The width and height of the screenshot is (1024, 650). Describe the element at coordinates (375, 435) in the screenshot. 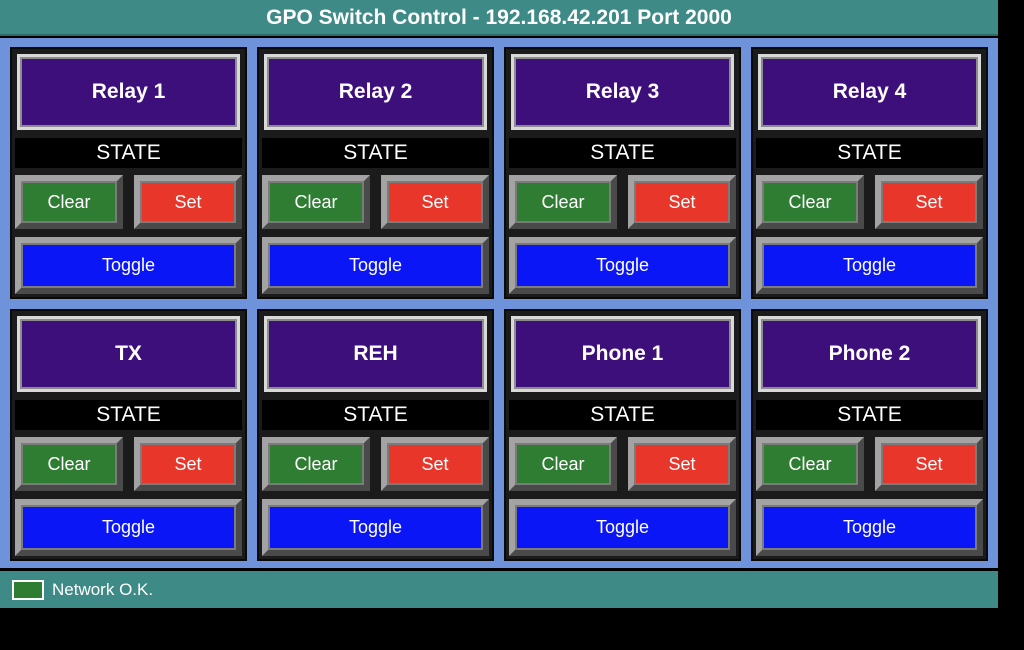

I see `relay-card: REH STATE Clear Set Toggle` at that location.